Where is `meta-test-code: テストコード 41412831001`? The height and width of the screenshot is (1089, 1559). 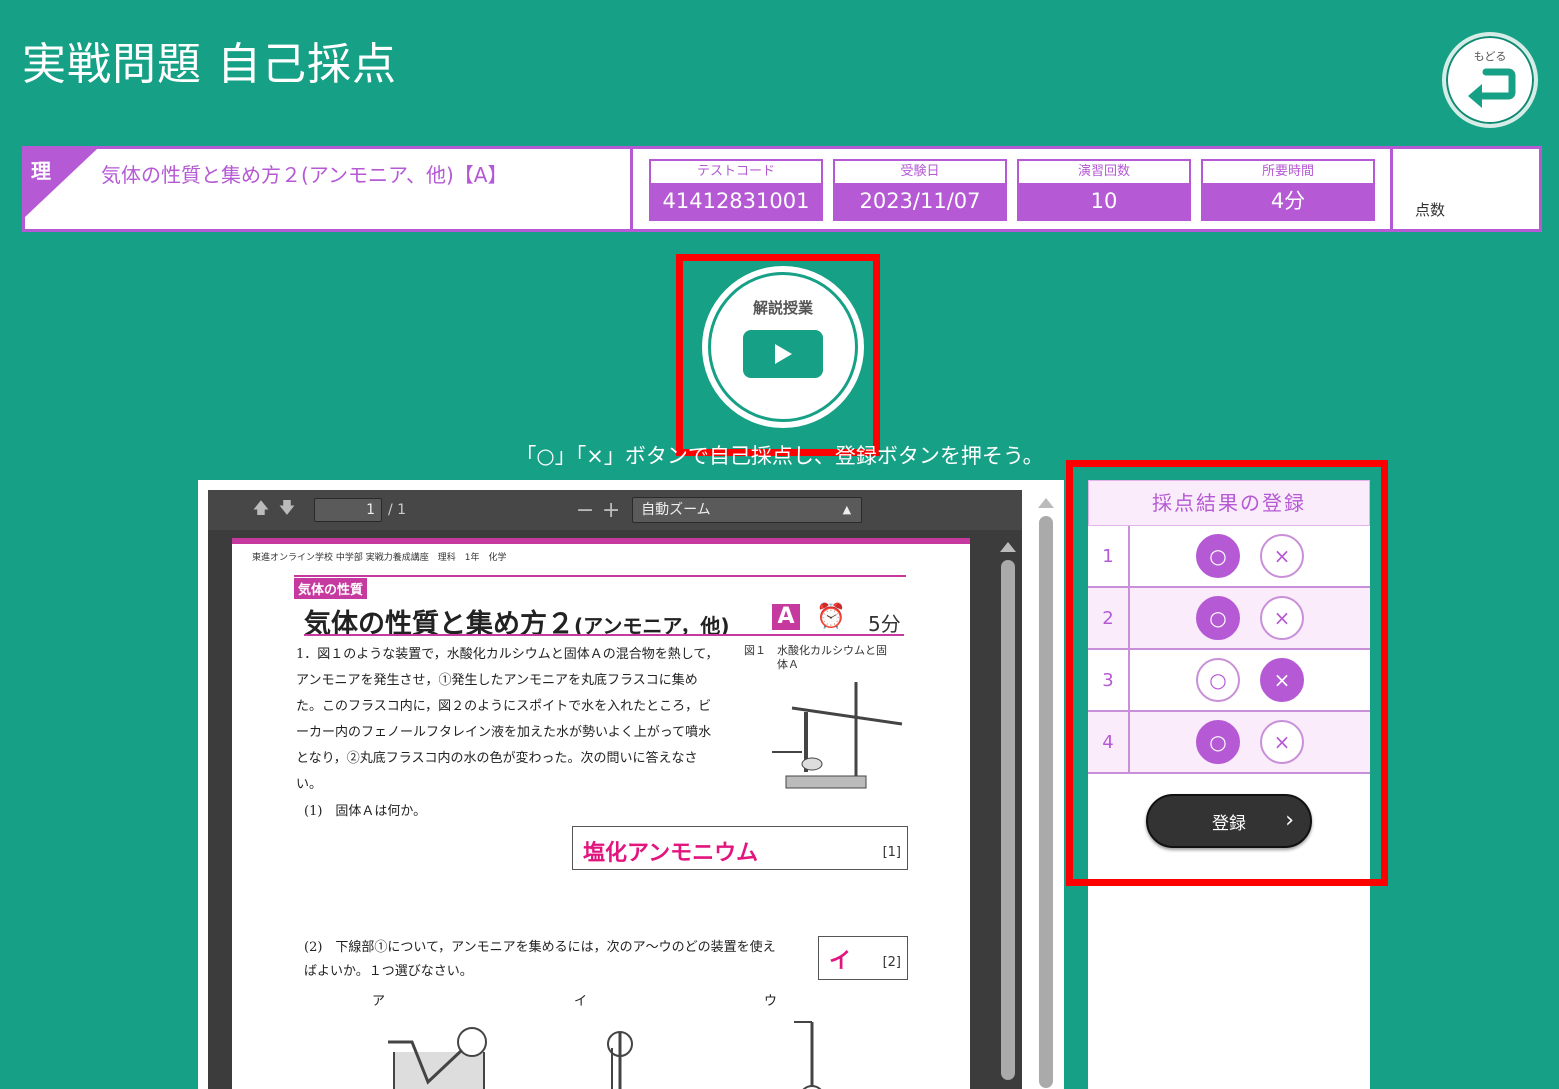
meta-test-code: テストコード 41412831001 is located at coordinates (736, 190).